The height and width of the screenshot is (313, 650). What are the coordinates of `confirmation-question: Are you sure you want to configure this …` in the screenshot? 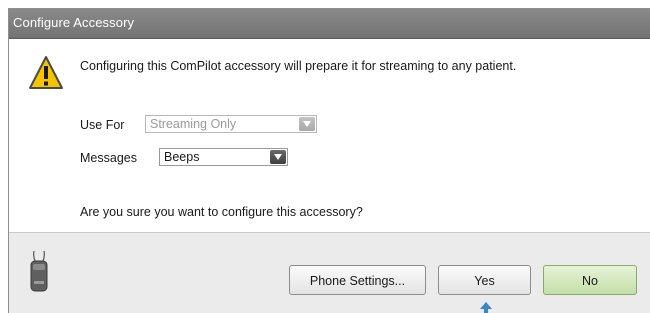 It's located at (221, 212).